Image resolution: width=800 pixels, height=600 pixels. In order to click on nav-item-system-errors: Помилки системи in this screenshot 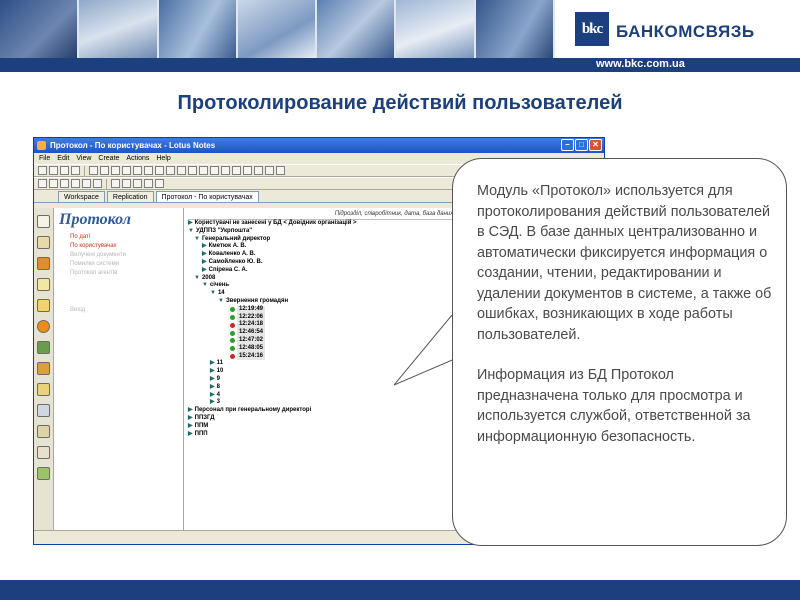, I will do `click(124, 264)`.